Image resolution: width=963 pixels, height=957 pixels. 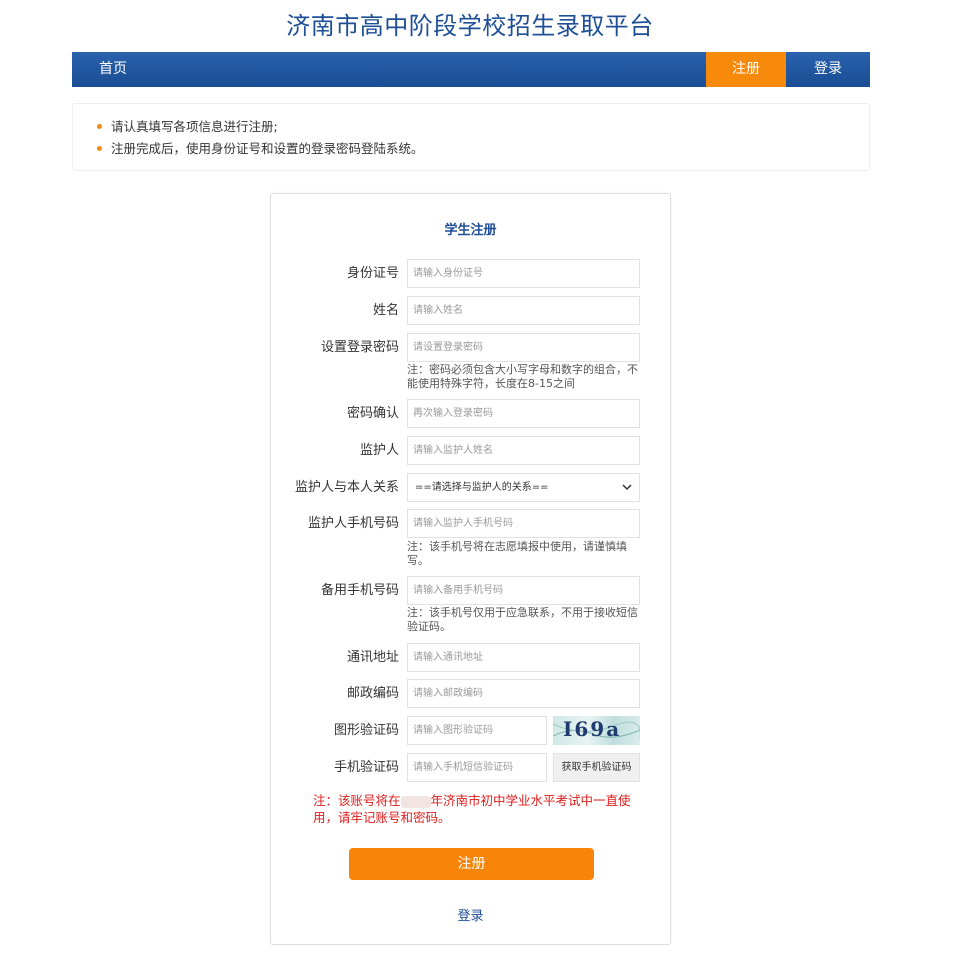 What do you see at coordinates (523, 450) in the screenshot?
I see `guardian-input` at bounding box center [523, 450].